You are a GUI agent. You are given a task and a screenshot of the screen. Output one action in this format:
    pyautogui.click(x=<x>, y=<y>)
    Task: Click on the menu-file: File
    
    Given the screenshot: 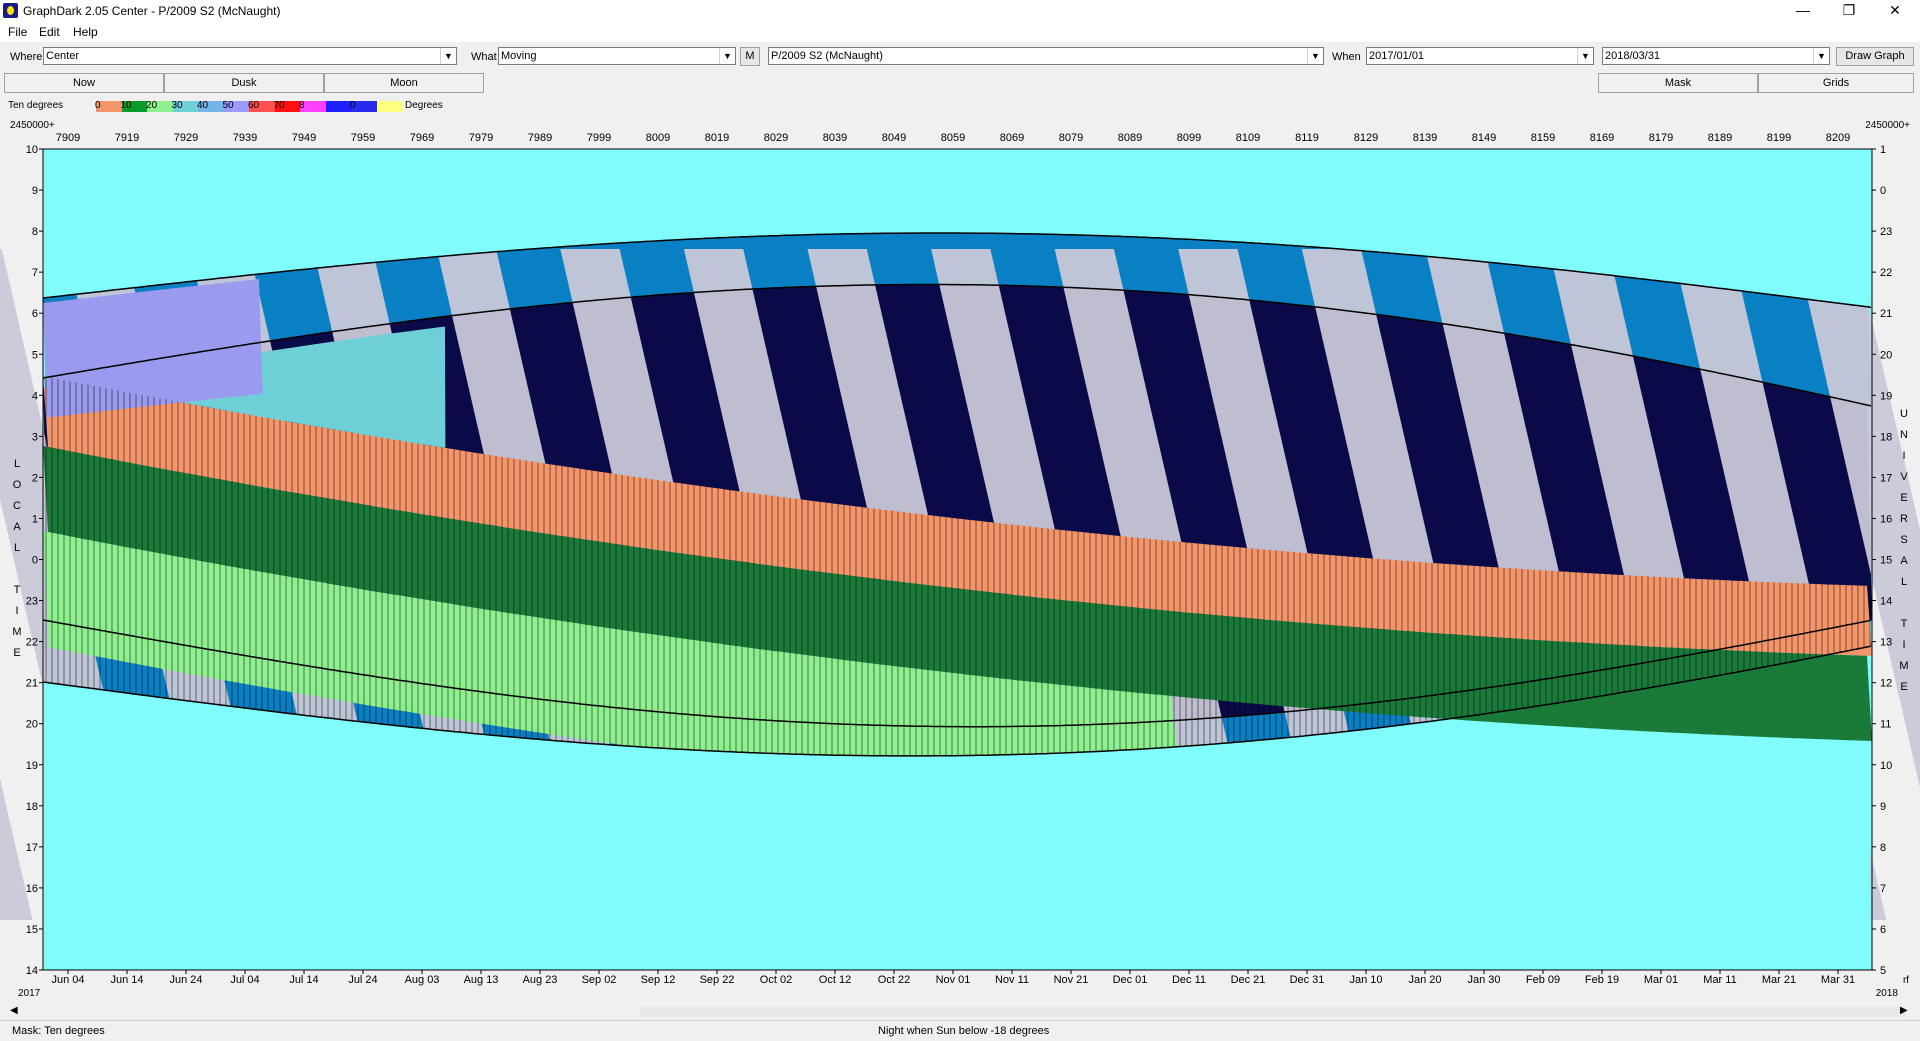 What is the action you would take?
    pyautogui.click(x=17, y=32)
    